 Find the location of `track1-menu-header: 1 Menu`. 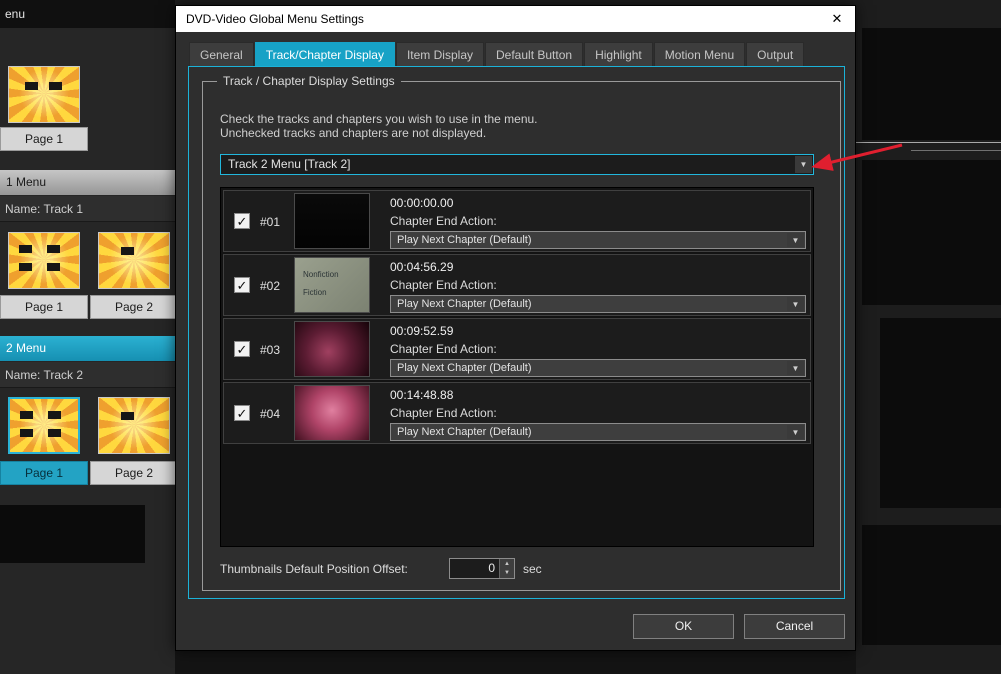

track1-menu-header: 1 Menu is located at coordinates (87, 182).